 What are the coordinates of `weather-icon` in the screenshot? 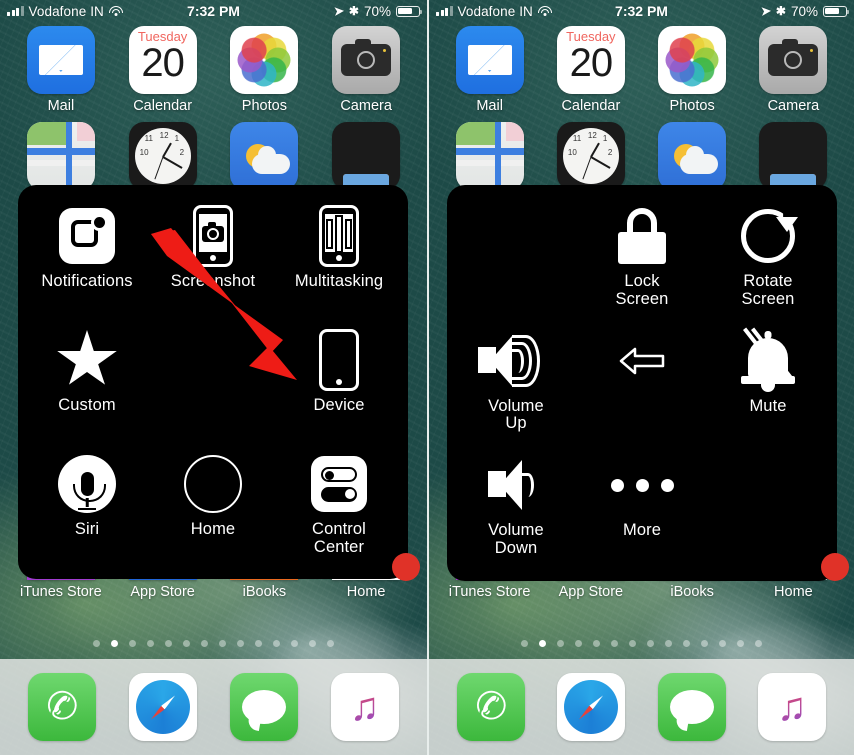 It's located at (264, 156).